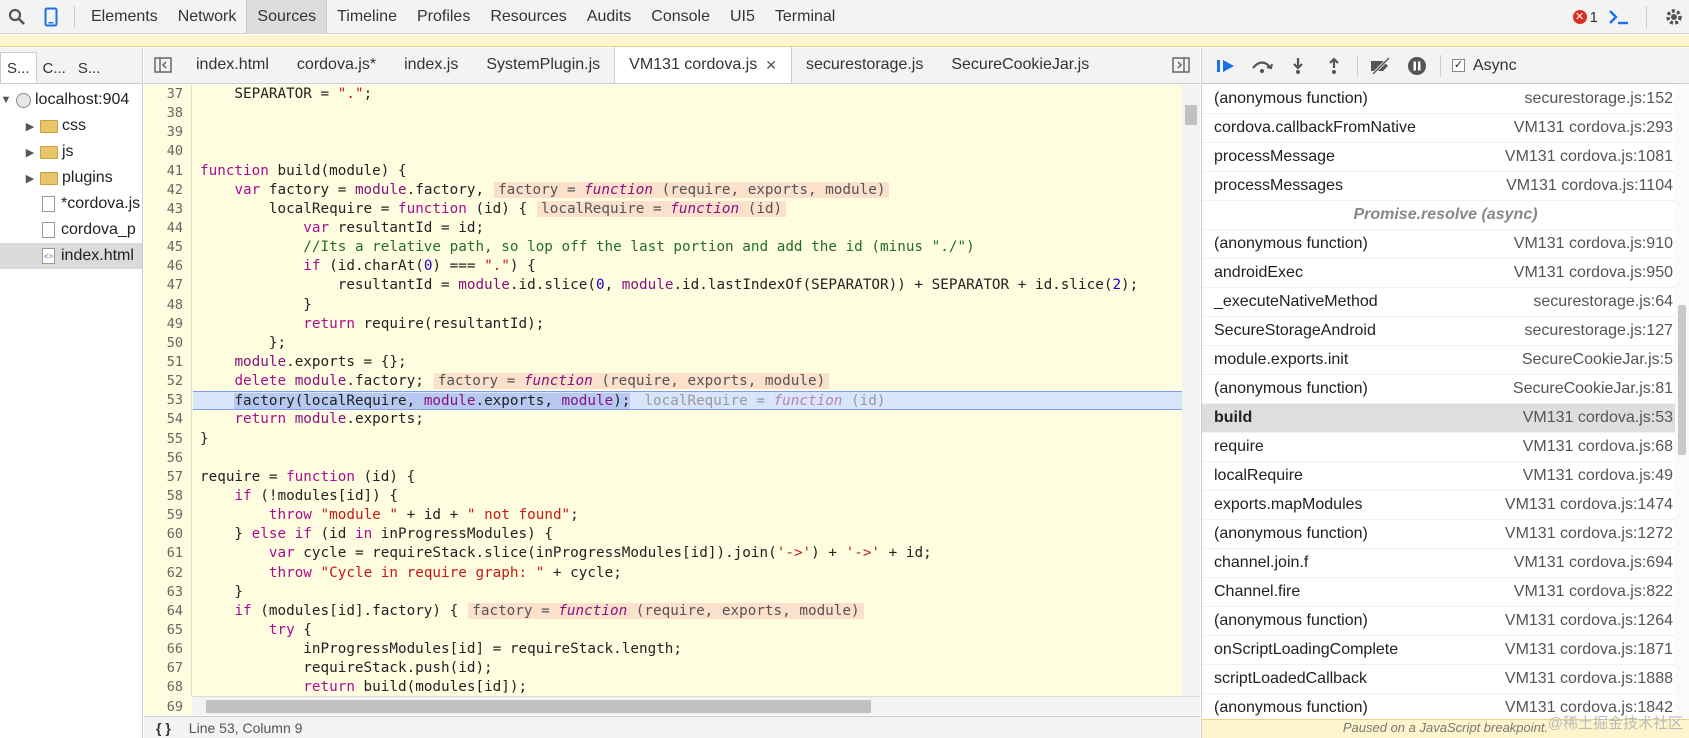 The width and height of the screenshot is (1689, 738). Describe the element at coordinates (1593, 244) in the screenshot. I see `call-frame-location: VM131 cordova.js:910` at that location.